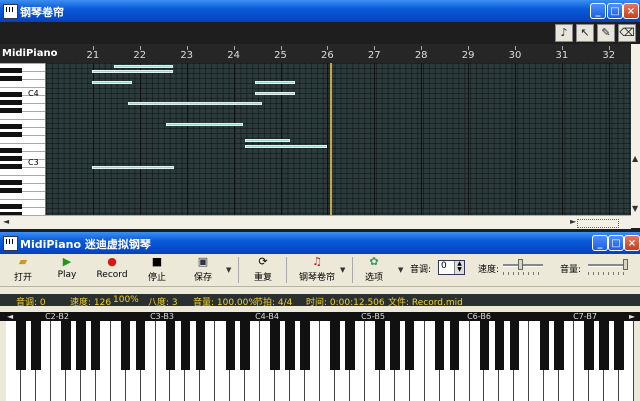 This screenshot has width=640, height=401. What do you see at coordinates (635, 158) in the screenshot?
I see `scroll-up-icon: ▲` at bounding box center [635, 158].